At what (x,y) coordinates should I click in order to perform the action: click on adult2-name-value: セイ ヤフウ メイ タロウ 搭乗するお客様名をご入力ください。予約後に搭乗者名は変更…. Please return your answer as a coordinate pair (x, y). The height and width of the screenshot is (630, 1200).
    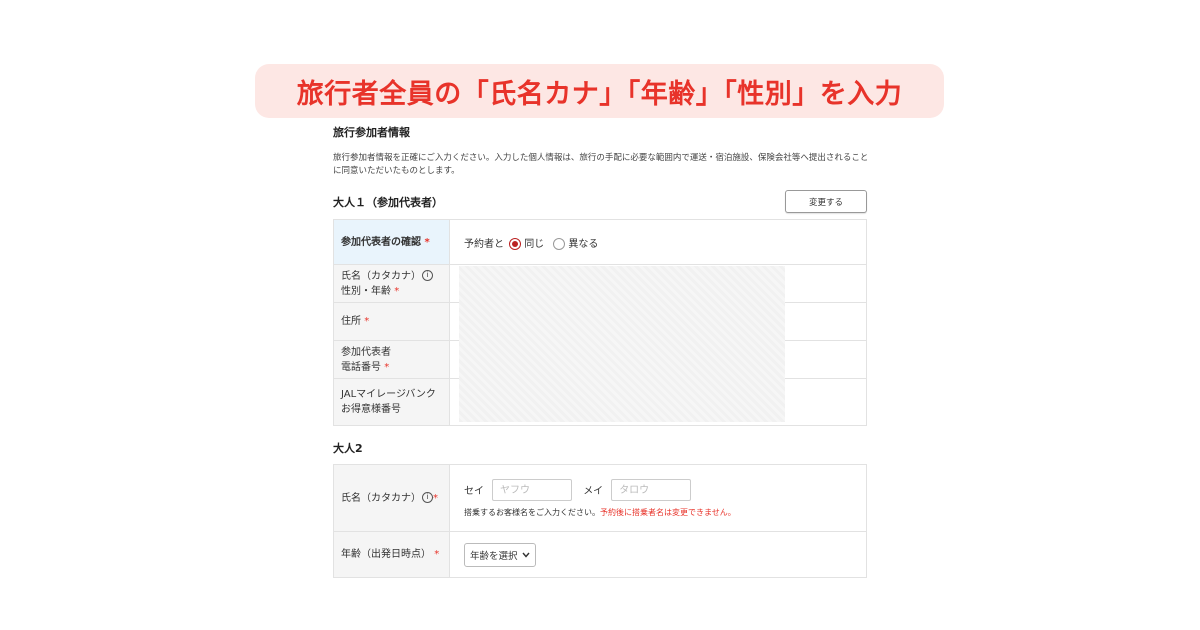
    Looking at the image, I should click on (658, 498).